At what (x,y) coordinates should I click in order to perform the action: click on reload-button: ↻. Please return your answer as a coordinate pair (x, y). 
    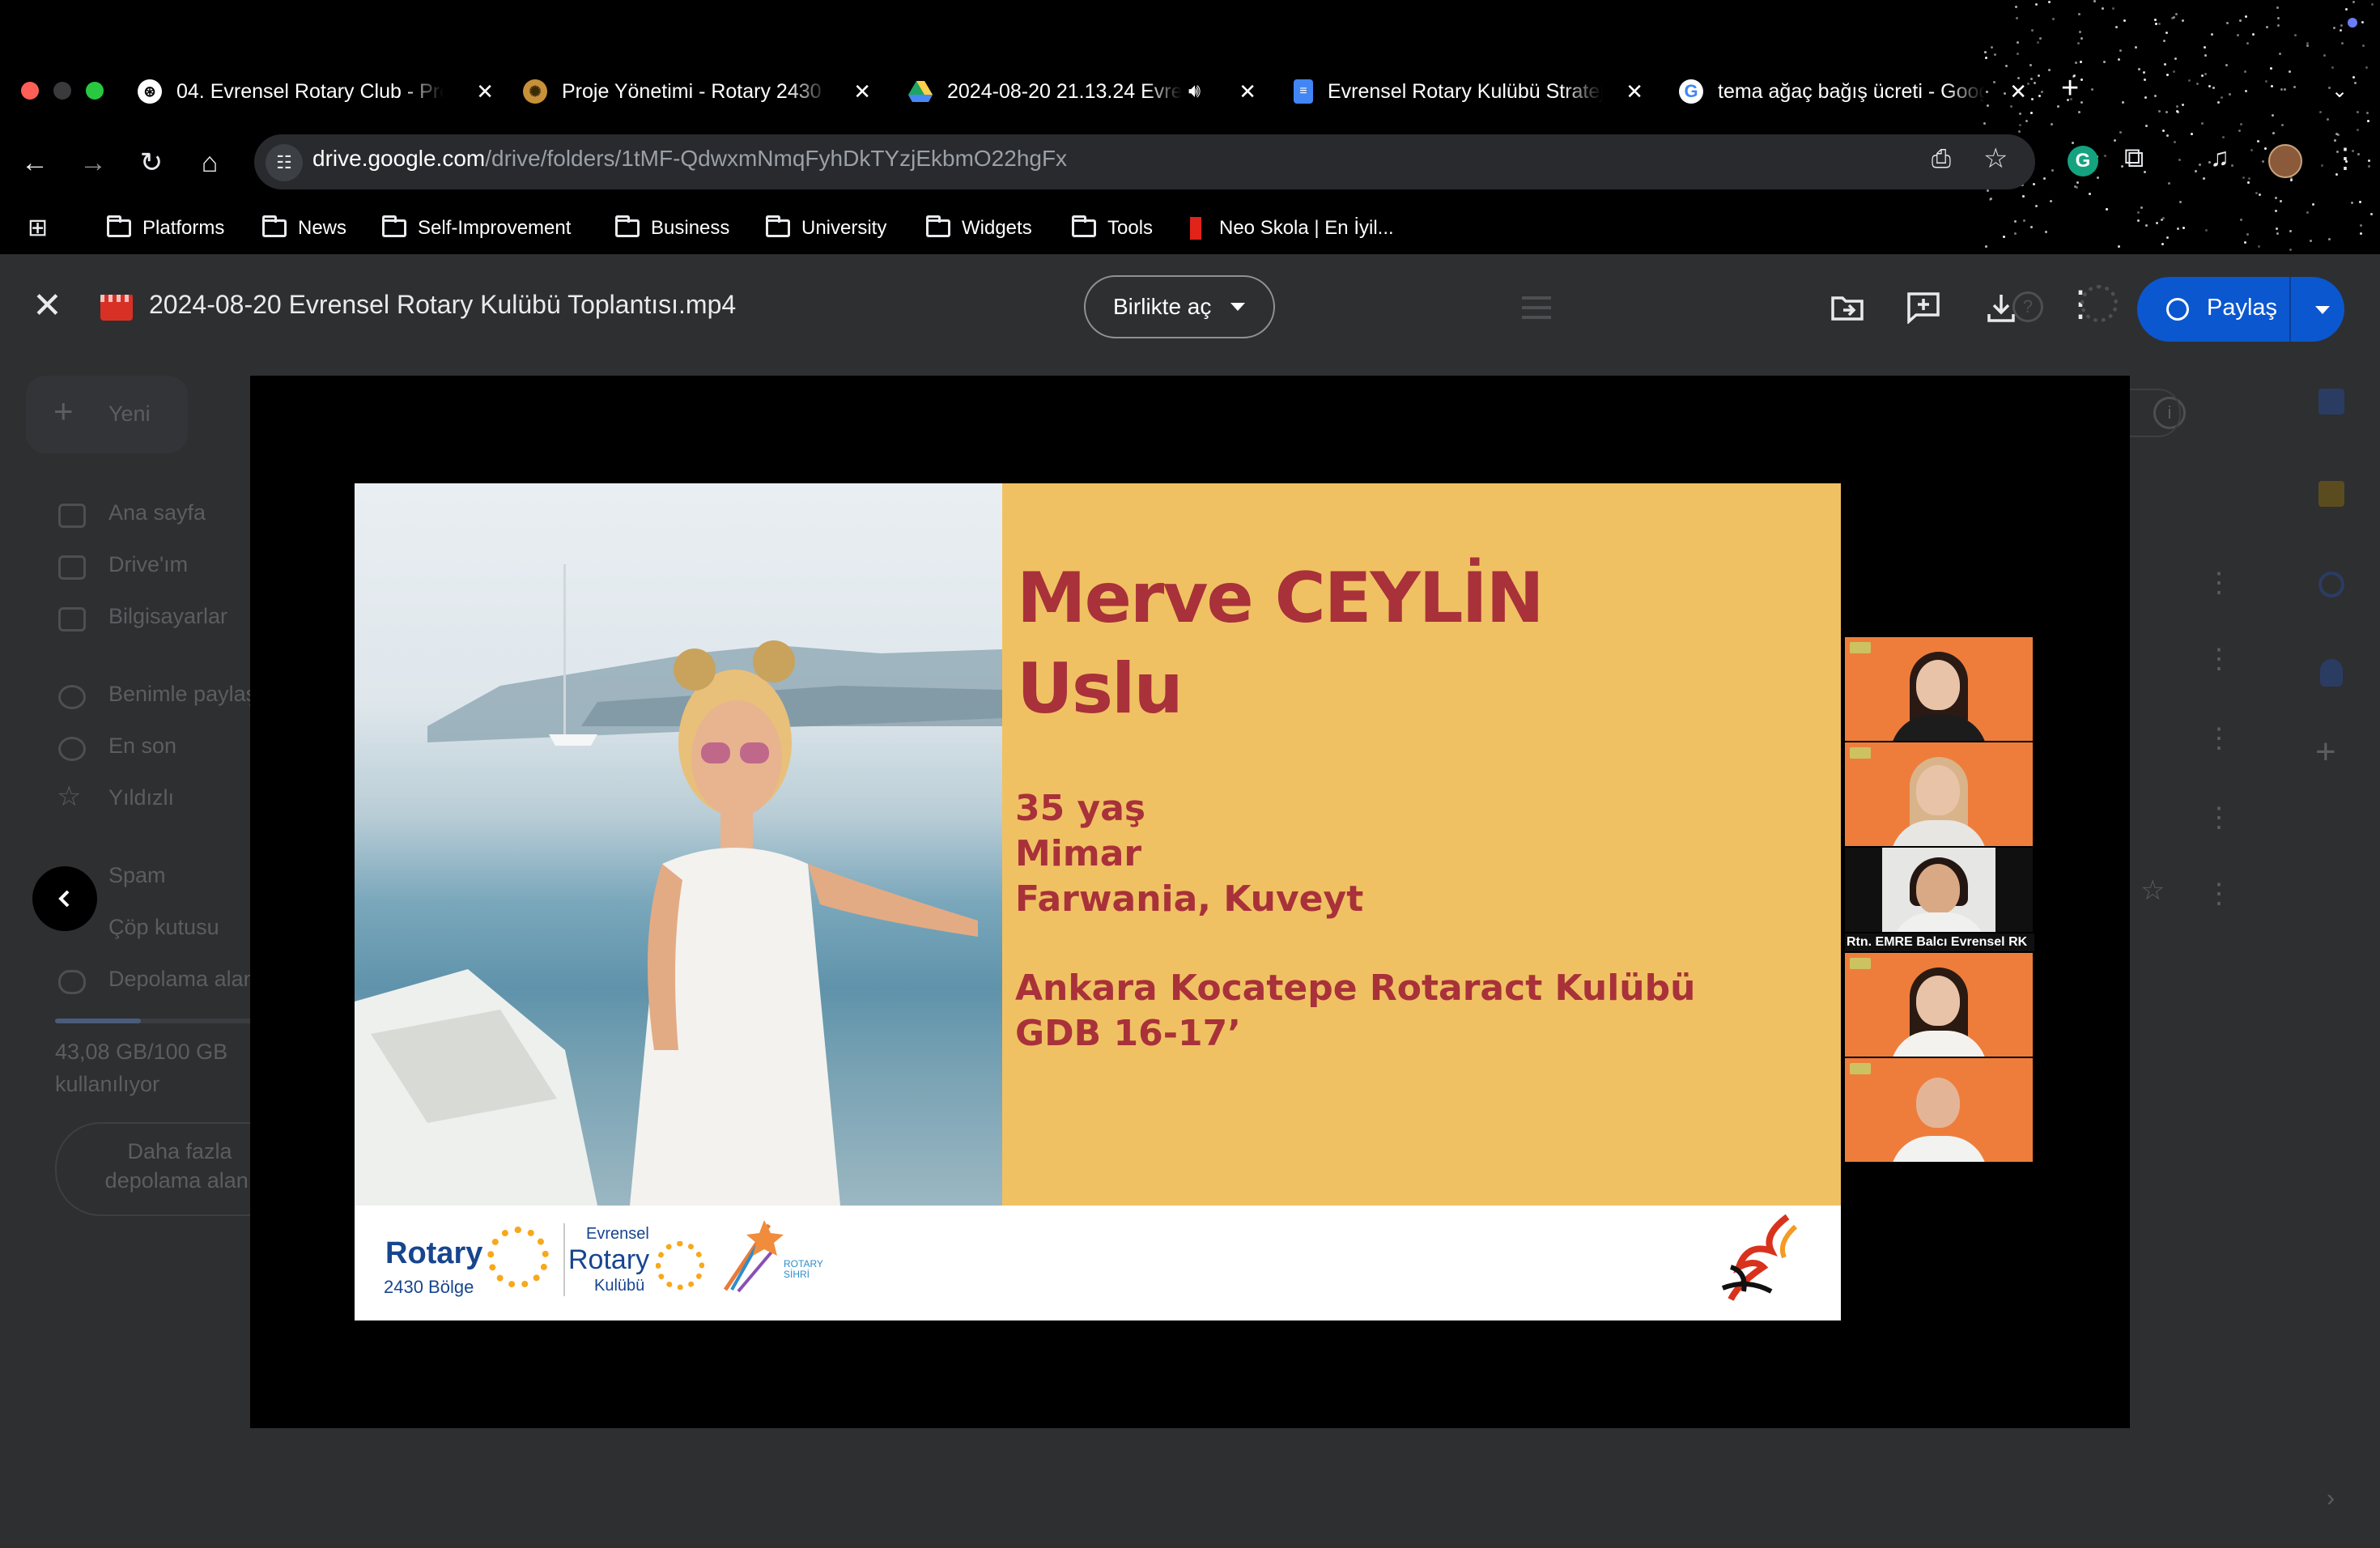
    Looking at the image, I should click on (151, 162).